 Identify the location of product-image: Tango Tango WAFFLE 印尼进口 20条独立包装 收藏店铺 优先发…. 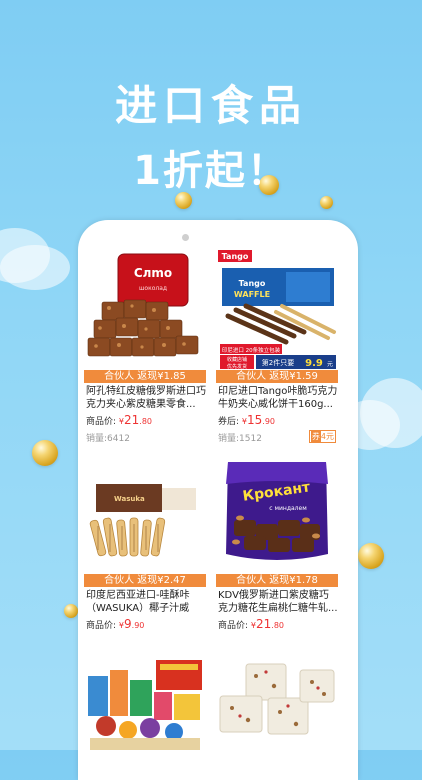
(277, 310).